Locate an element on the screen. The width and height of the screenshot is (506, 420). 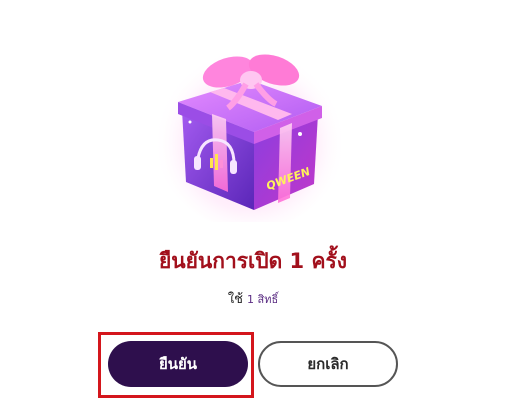
dialog-title: ยืนยันการเปิด 1 ครั้ง is located at coordinates (253, 261).